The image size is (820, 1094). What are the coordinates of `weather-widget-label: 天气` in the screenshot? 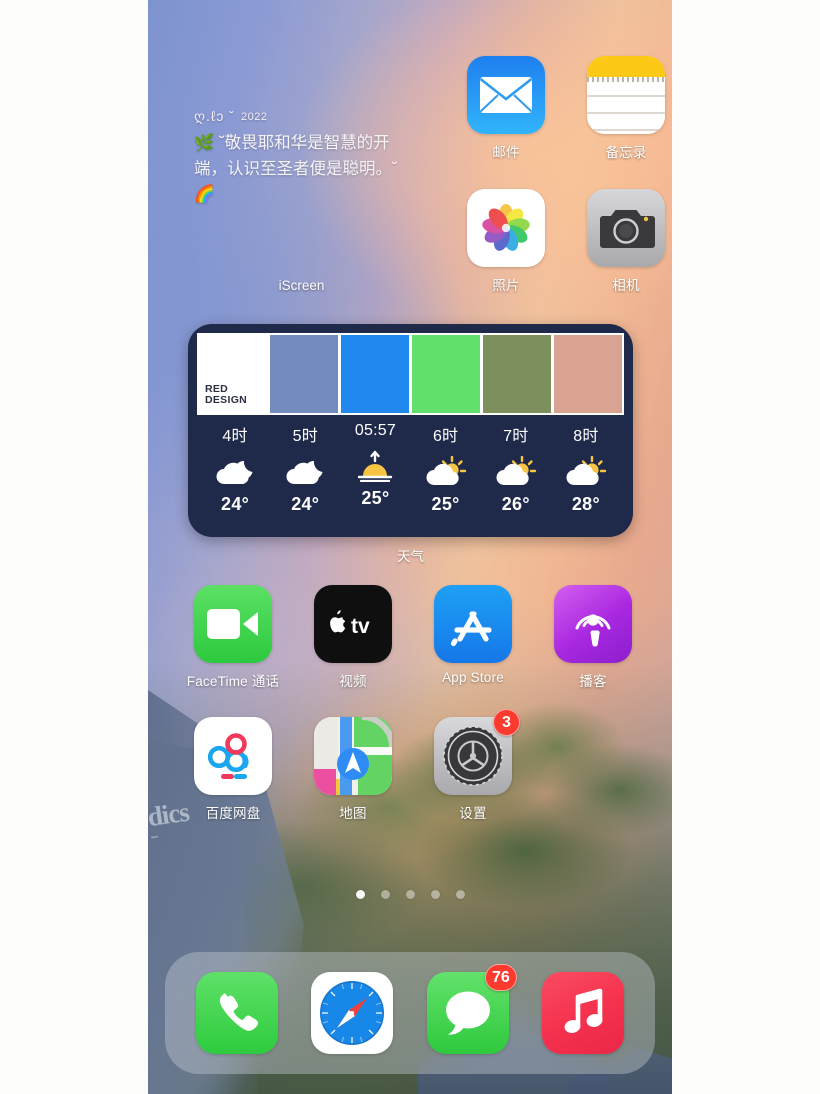 It's located at (410, 556).